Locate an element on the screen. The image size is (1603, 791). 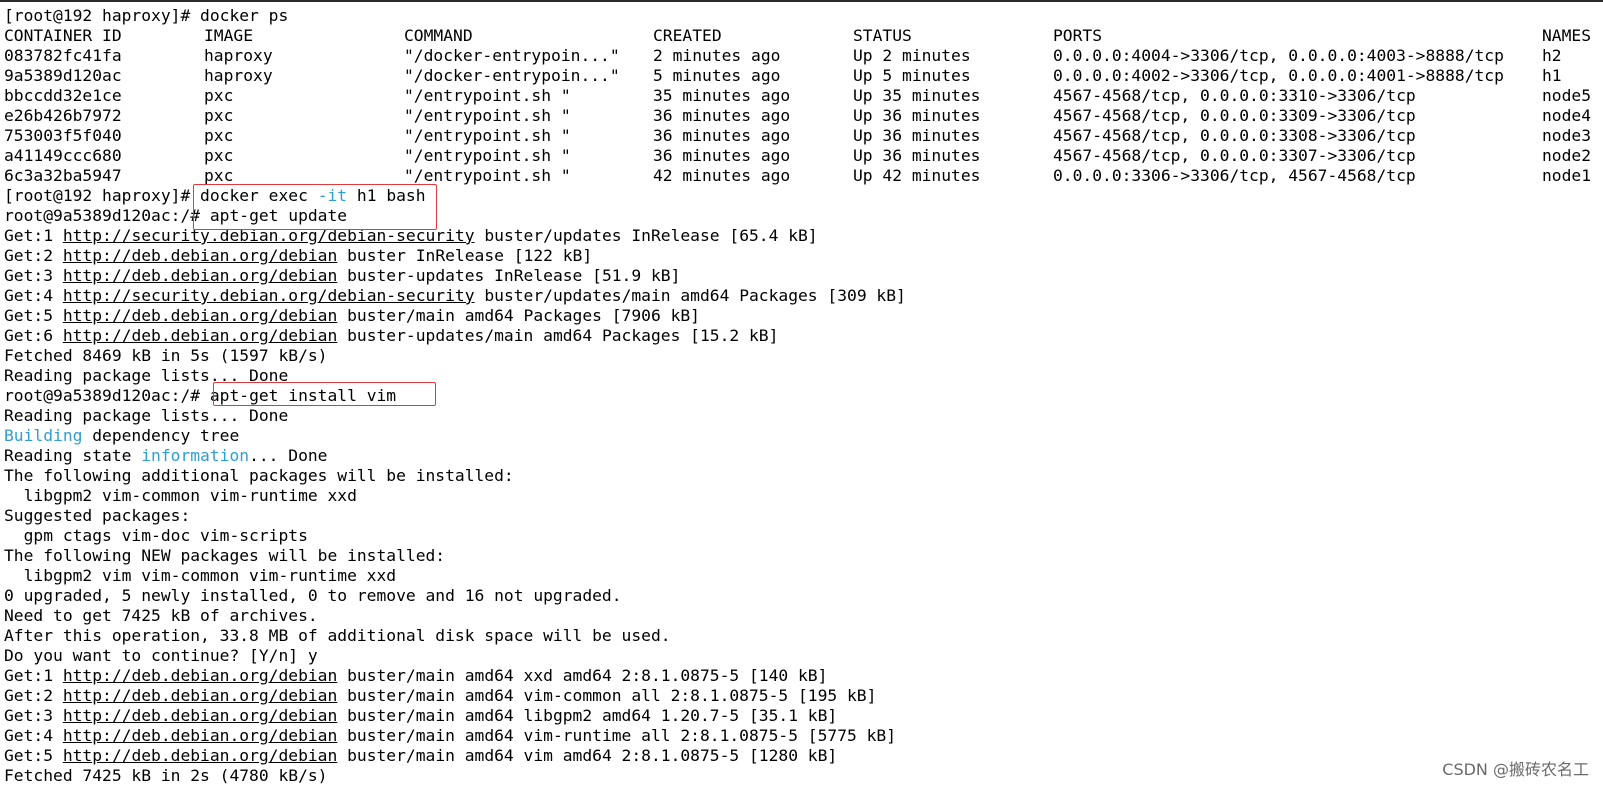
output-line: Suggested packages: is located at coordinates (97, 515).